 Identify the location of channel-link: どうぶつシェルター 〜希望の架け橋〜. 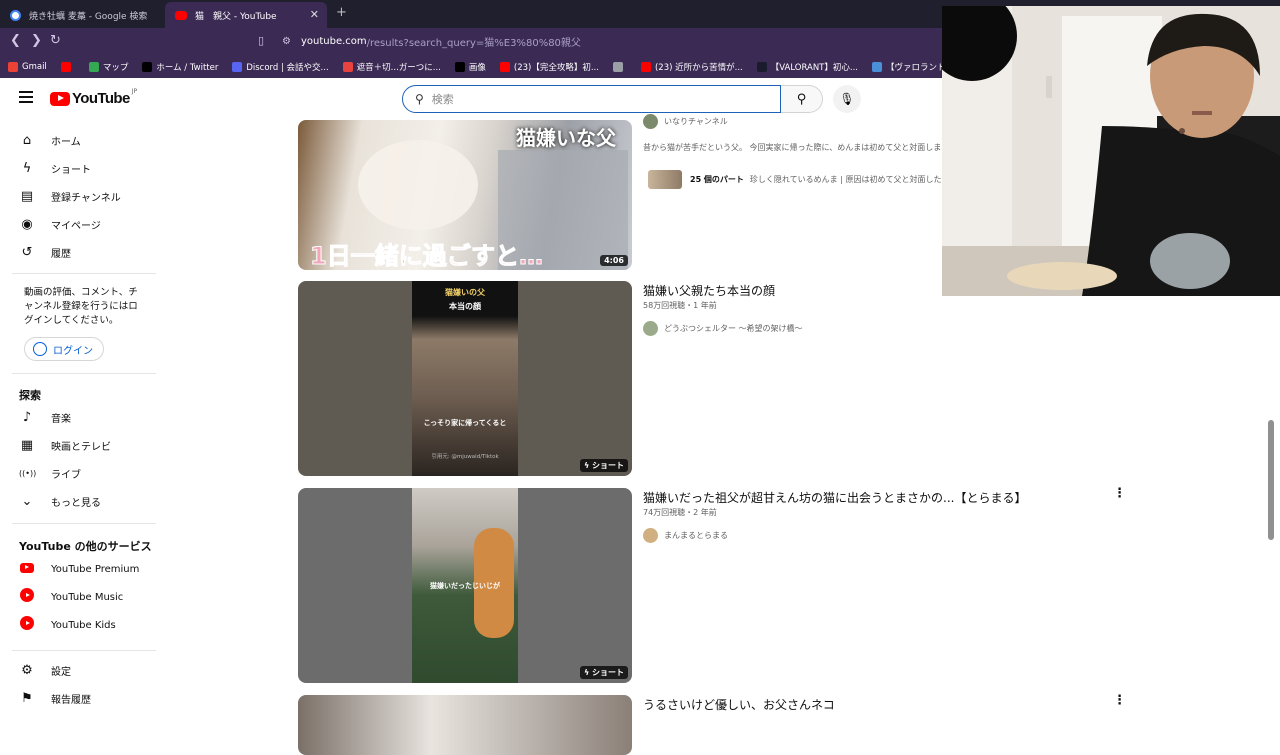
(723, 328).